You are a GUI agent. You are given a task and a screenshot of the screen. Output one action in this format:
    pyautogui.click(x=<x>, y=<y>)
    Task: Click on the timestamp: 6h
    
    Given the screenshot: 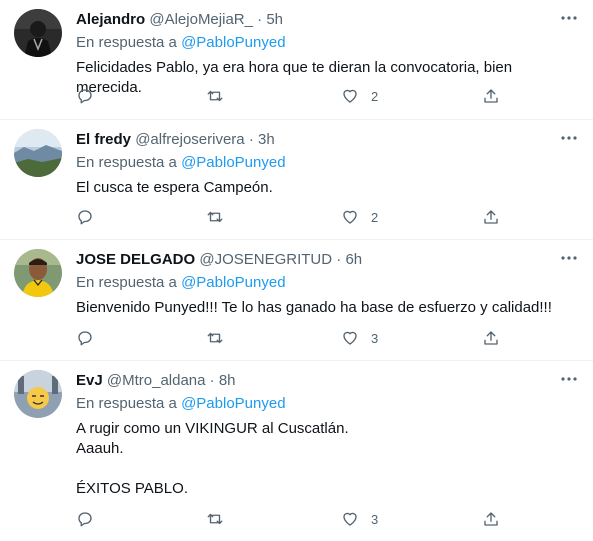 What is the action you would take?
    pyautogui.click(x=353, y=259)
    